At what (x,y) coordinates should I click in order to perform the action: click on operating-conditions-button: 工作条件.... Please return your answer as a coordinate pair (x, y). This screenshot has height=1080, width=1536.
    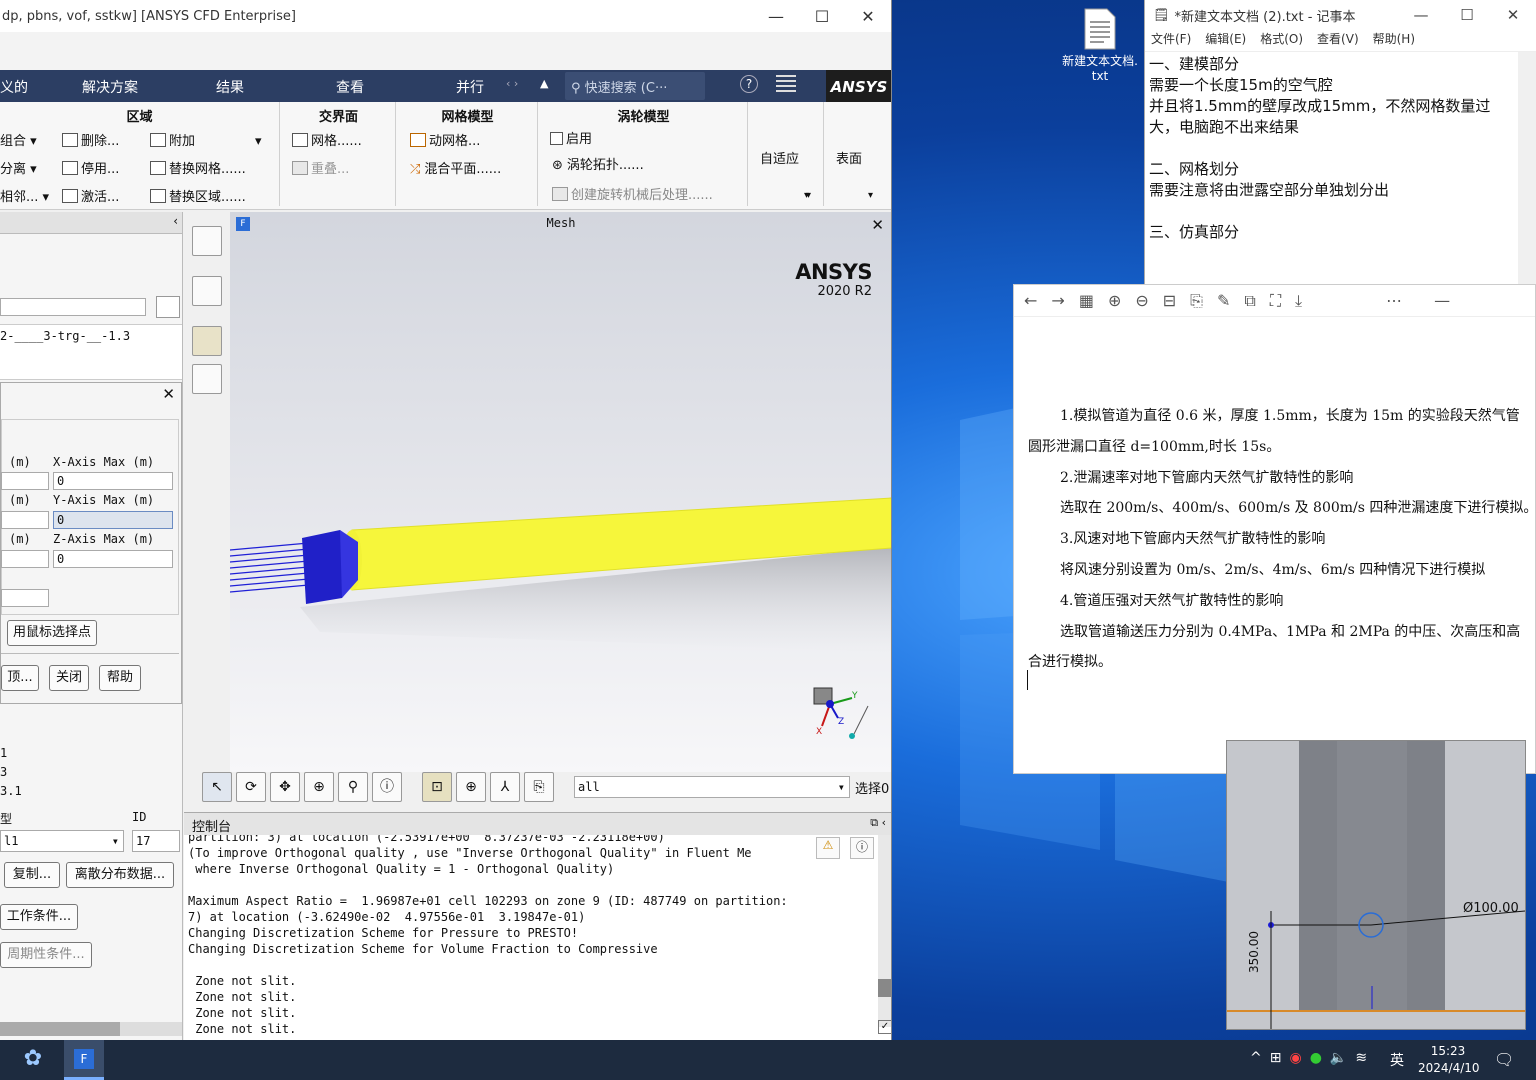
    Looking at the image, I should click on (39, 917).